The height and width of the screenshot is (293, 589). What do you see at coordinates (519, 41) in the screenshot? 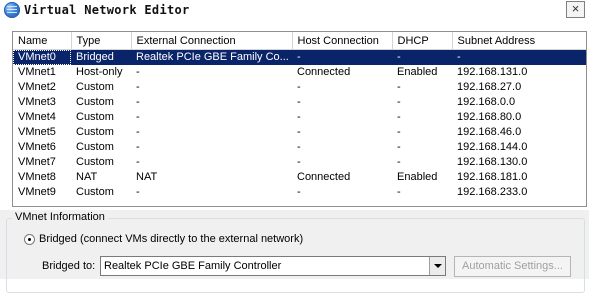
I see `column-header-subnet-address: Subnet Address` at bounding box center [519, 41].